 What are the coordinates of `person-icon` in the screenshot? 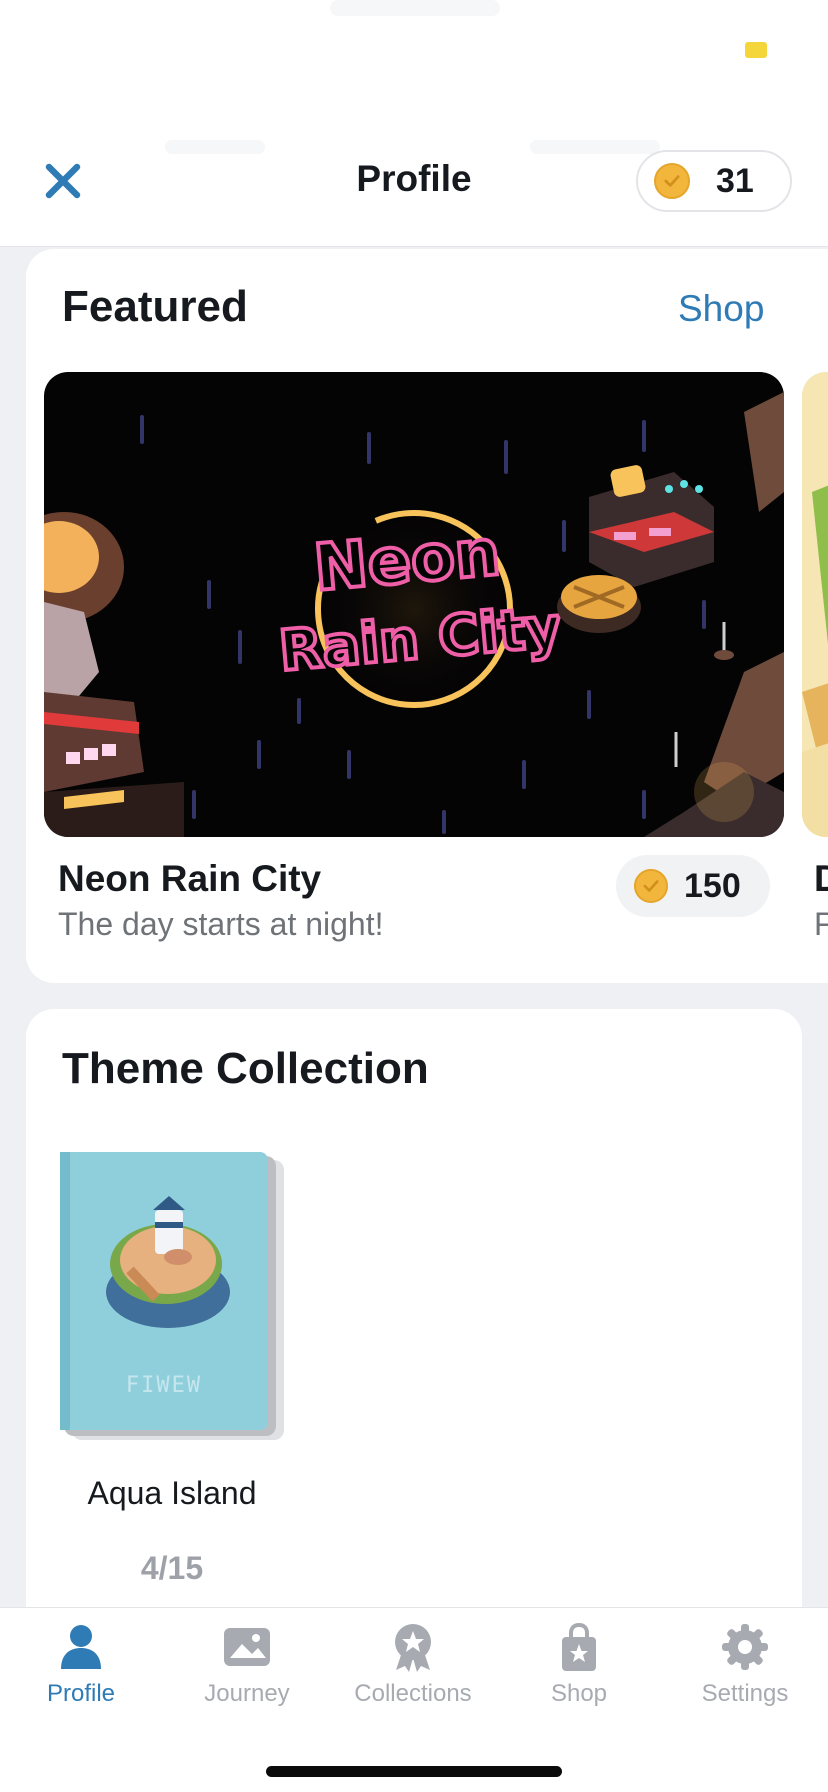 It's located at (81, 1647).